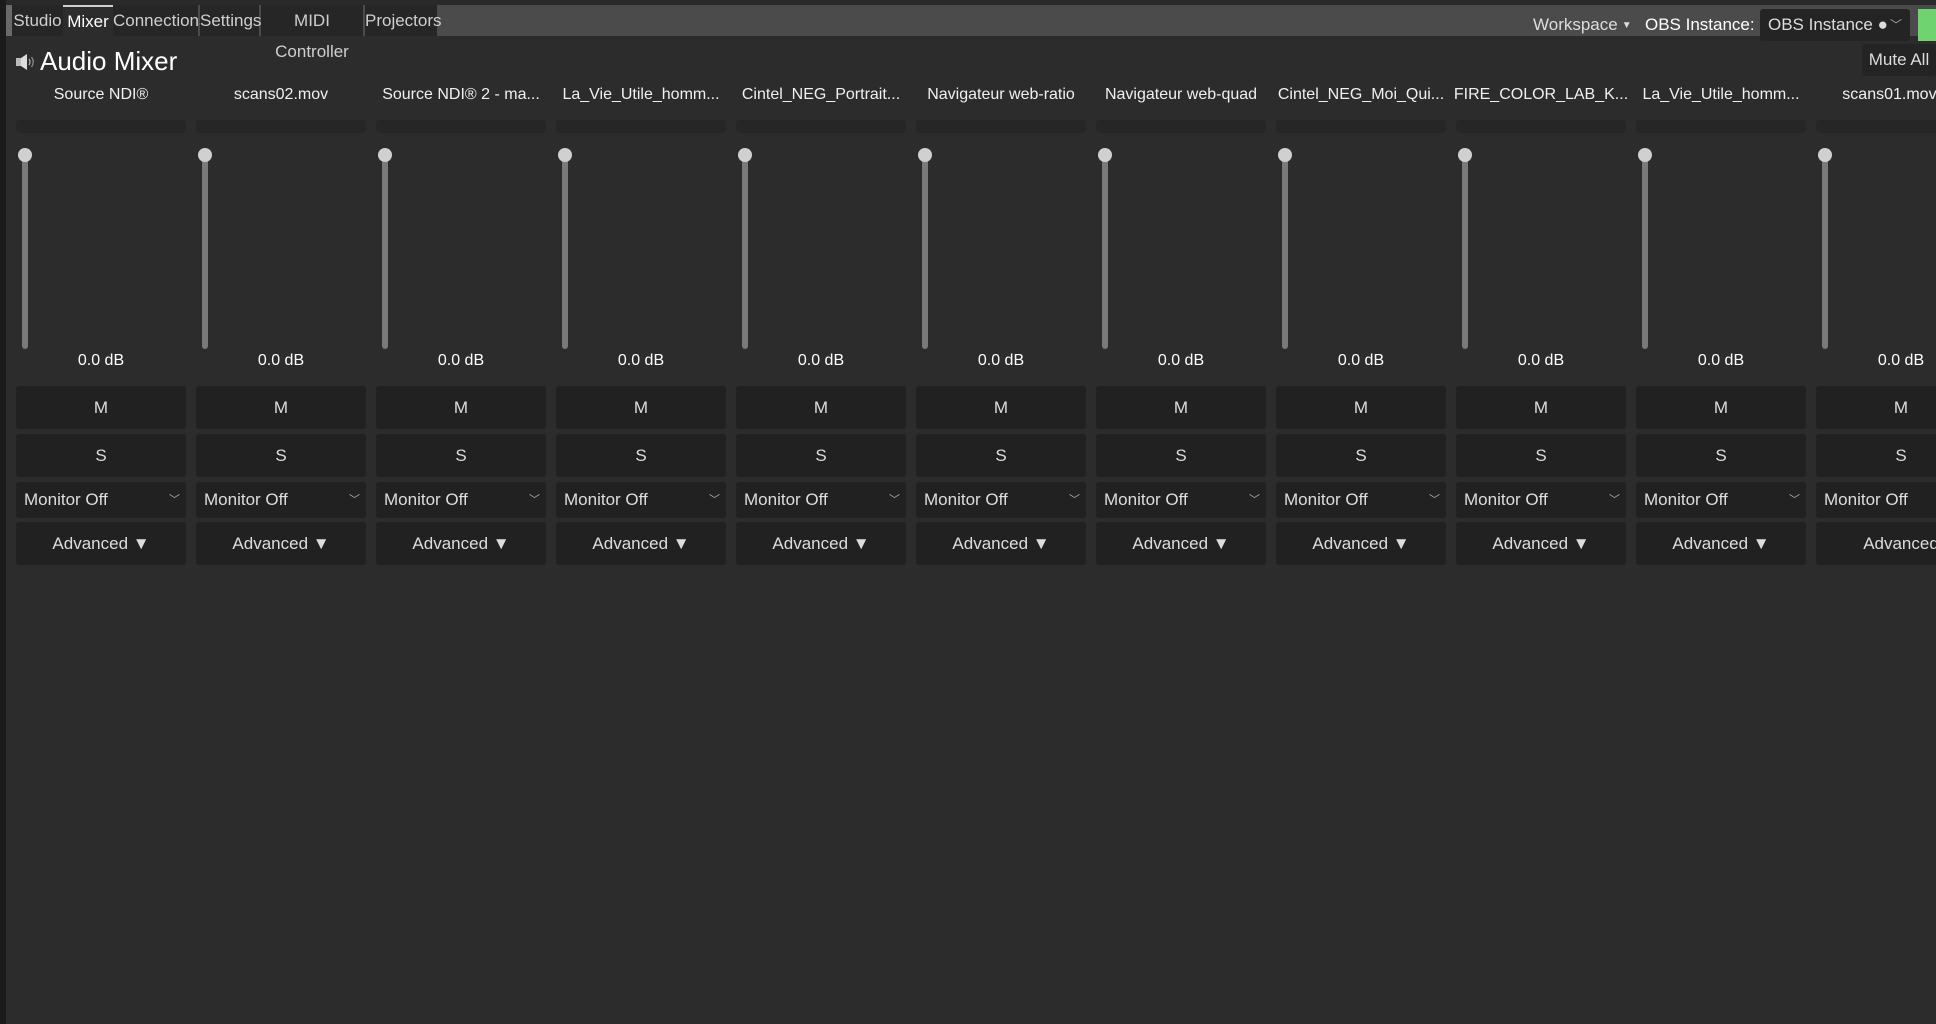 The image size is (1936, 1024). I want to click on mute-all-button: Mute All, so click(1899, 60).